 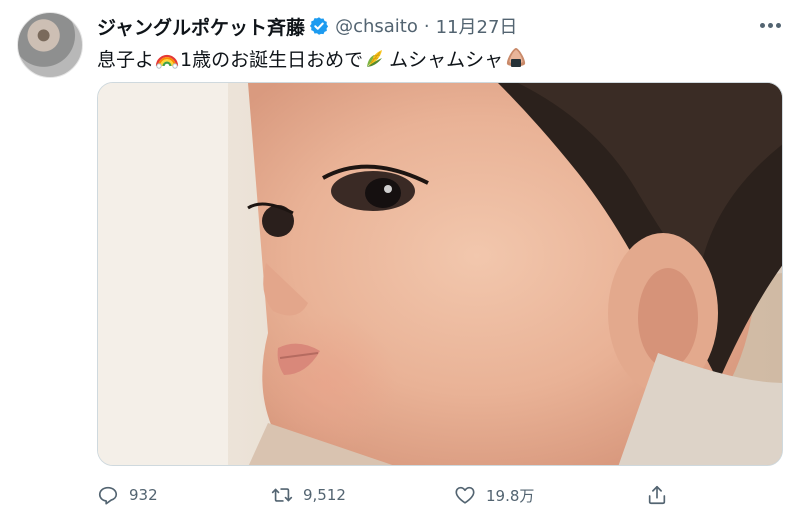 I want to click on retweet-count: 9,512, so click(x=324, y=495).